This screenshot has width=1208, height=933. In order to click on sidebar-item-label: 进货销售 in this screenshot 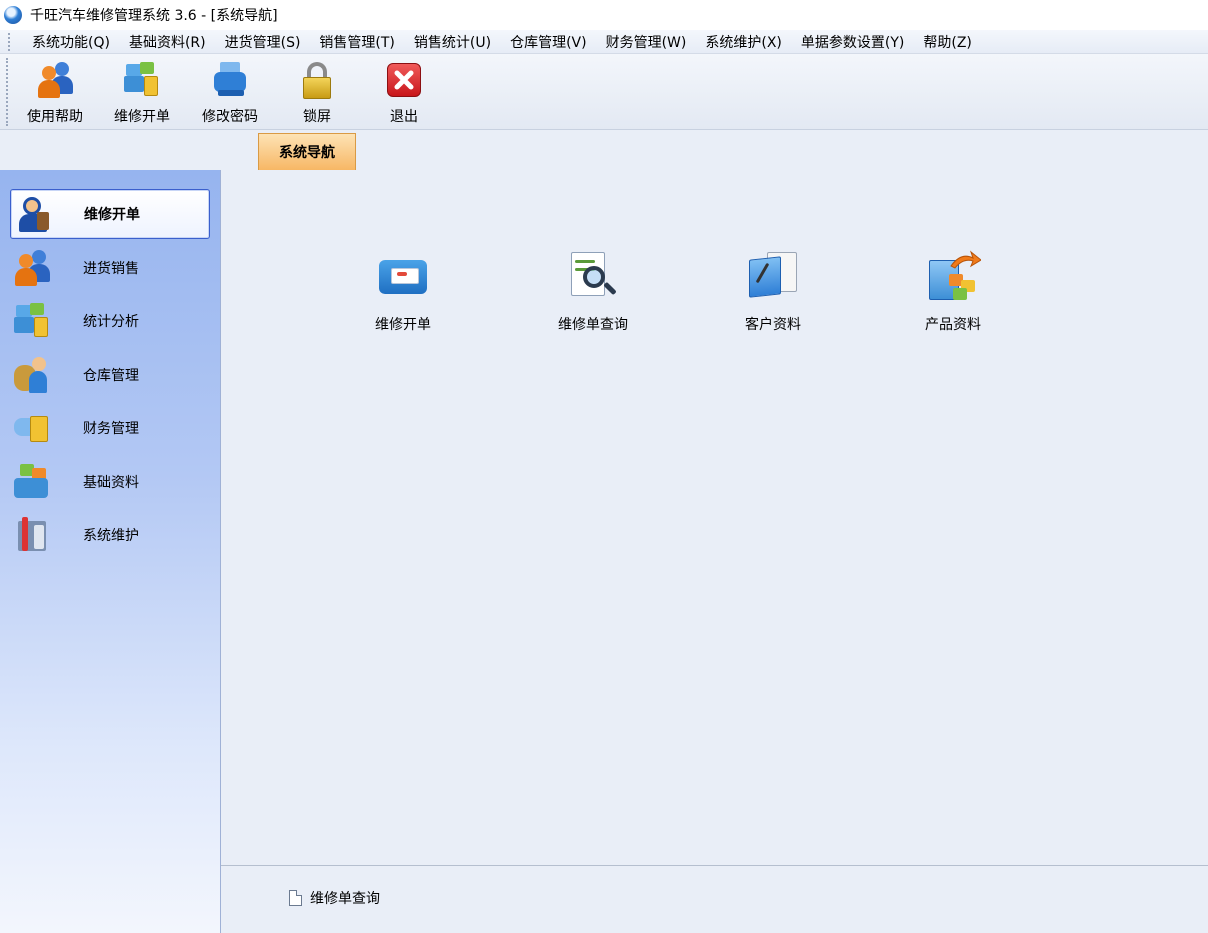, I will do `click(111, 269)`.